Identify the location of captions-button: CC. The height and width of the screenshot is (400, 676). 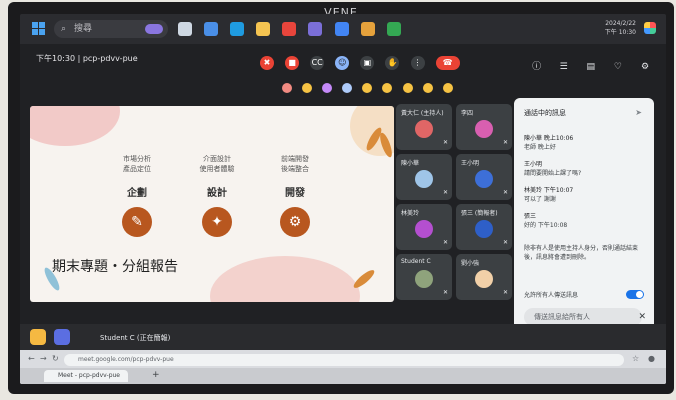
(317, 62).